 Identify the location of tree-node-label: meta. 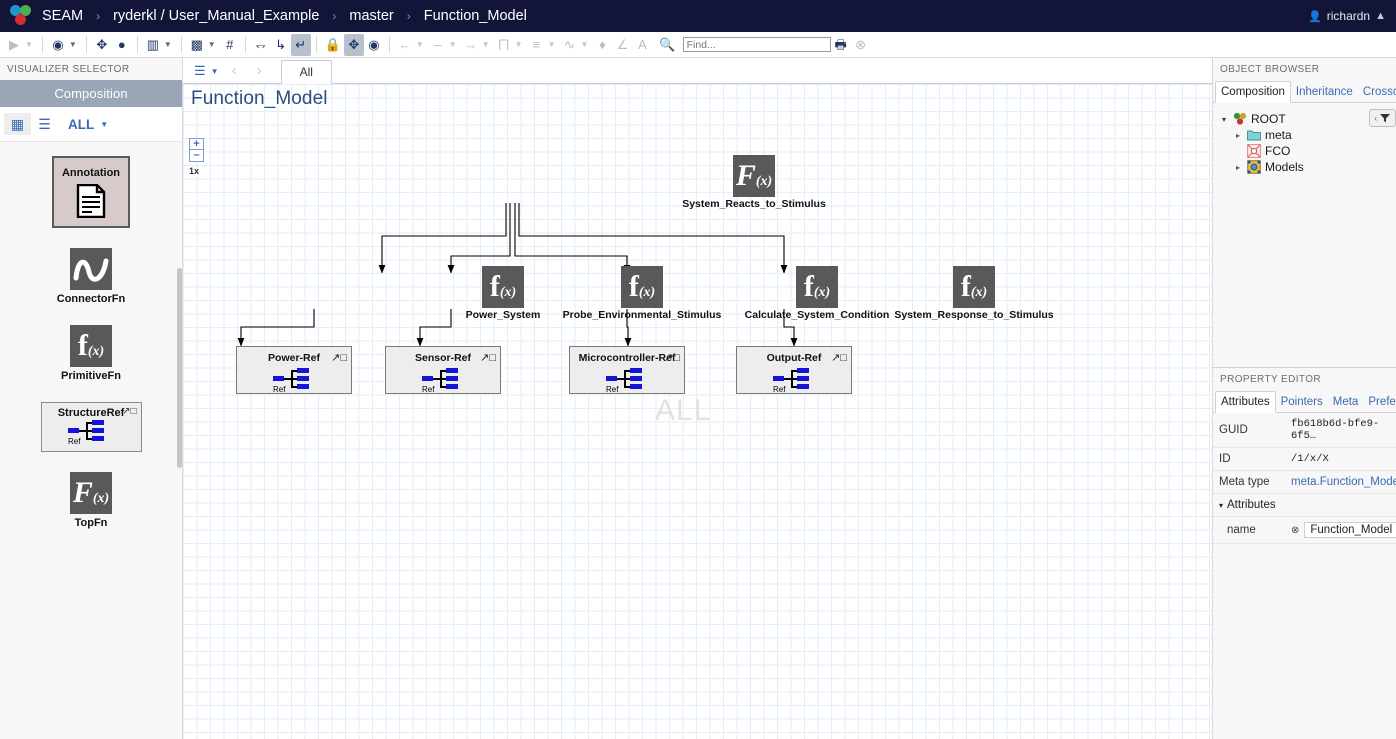
(1278, 135).